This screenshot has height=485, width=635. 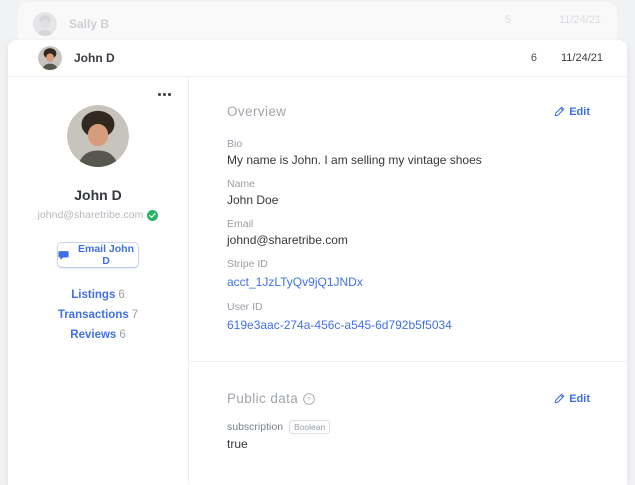 I want to click on profile-name: John D, so click(x=98, y=195).